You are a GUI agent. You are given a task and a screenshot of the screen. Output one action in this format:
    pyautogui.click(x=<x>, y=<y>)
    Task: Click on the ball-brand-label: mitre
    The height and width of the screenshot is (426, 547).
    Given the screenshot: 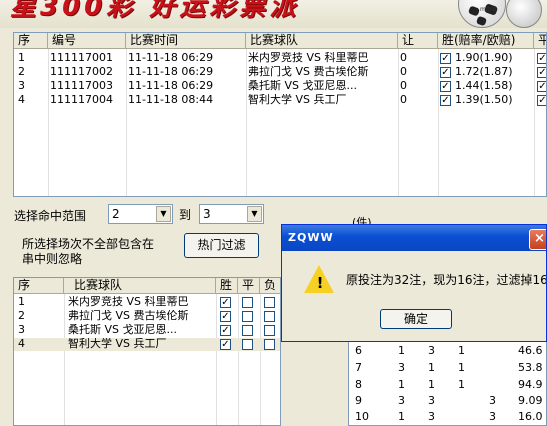 What is the action you would take?
    pyautogui.click(x=488, y=9)
    